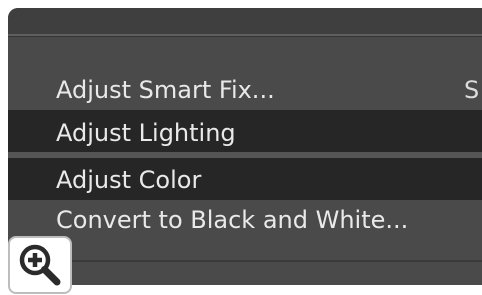  I want to click on zoom-in-button, so click(40, 265).